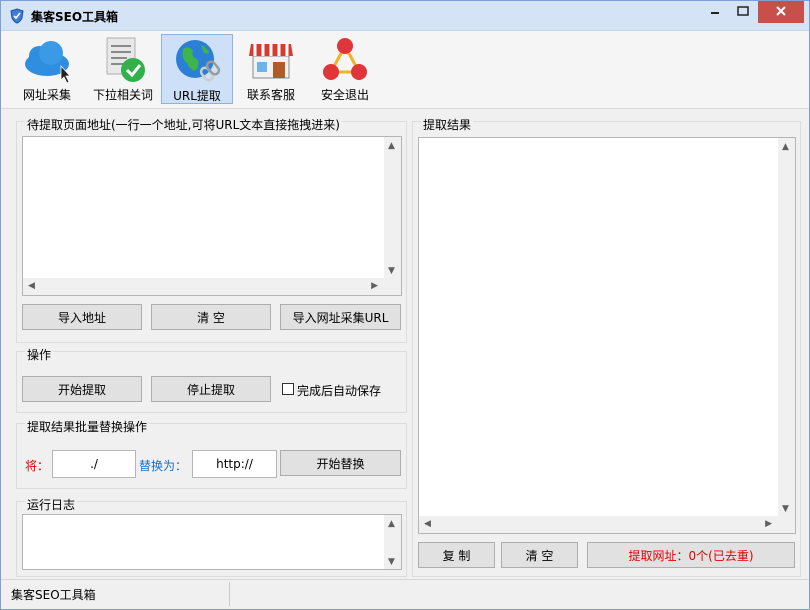 Image resolution: width=810 pixels, height=610 pixels. I want to click on group-title: 操作, so click(39, 354).